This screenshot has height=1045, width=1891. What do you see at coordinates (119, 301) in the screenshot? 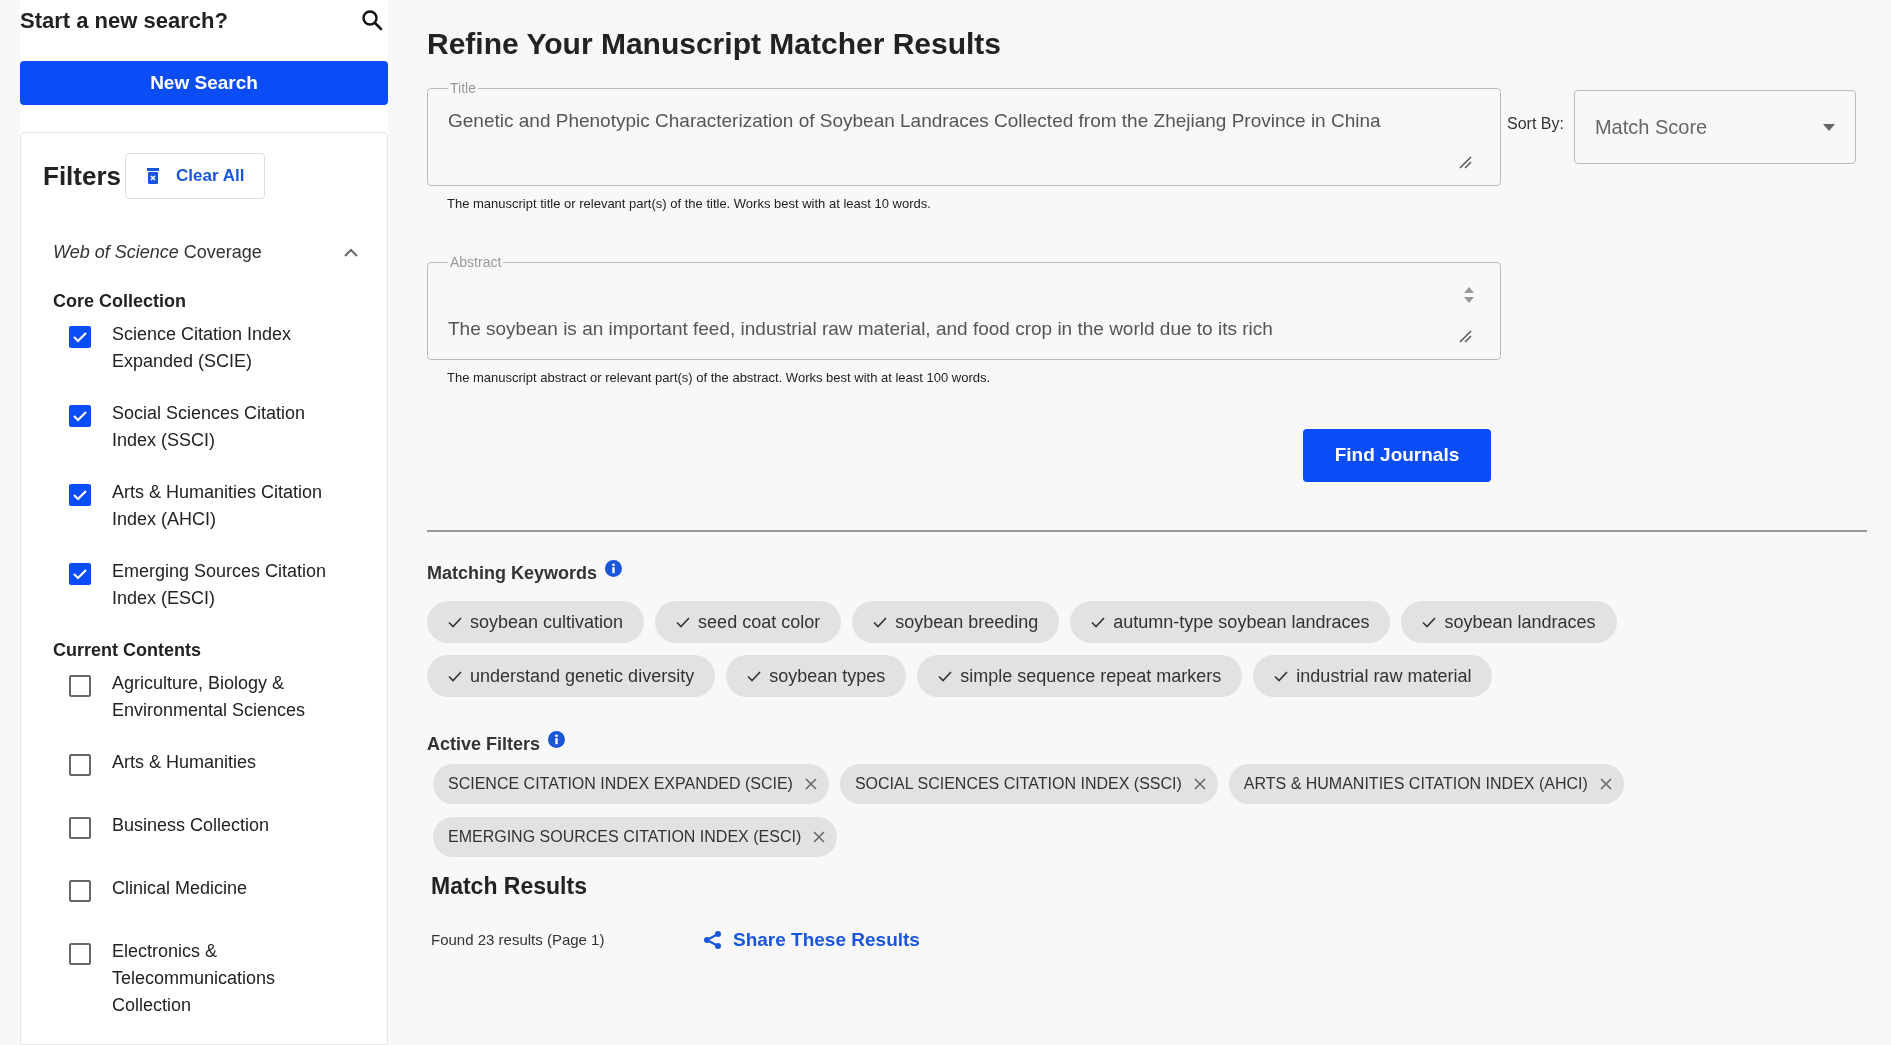
I see `section-title: Core Collection` at bounding box center [119, 301].